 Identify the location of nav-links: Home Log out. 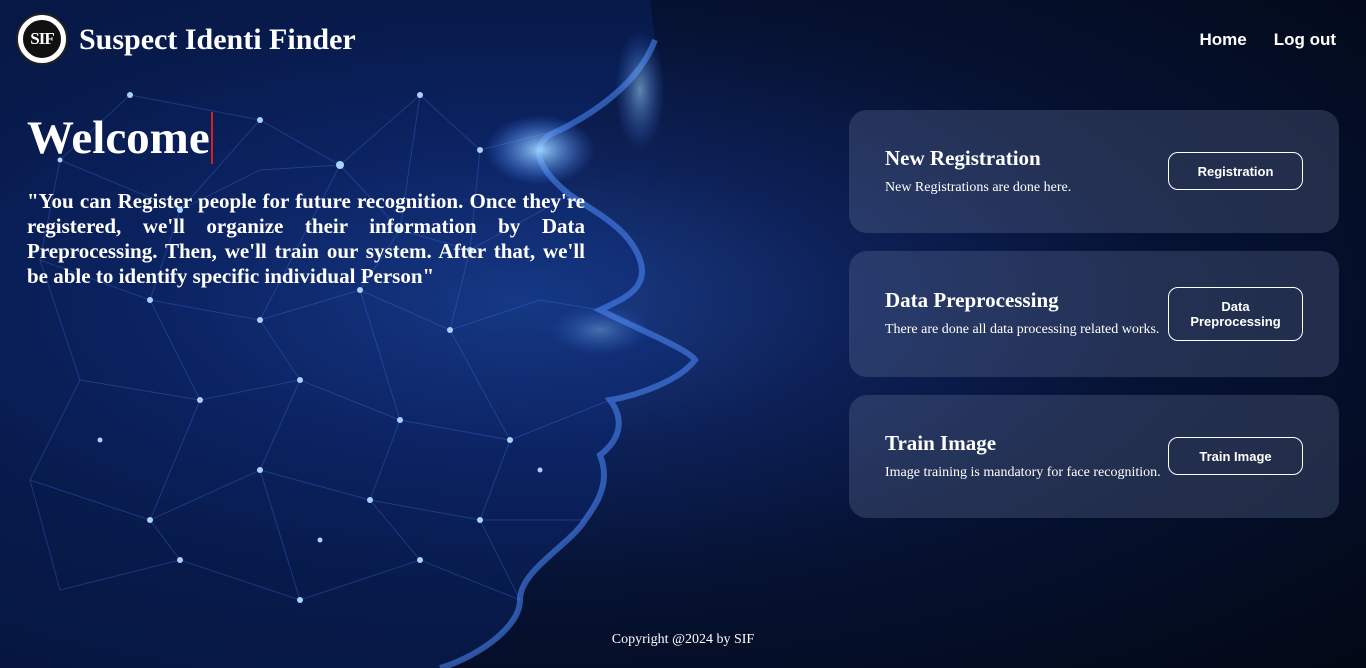
(1267, 40).